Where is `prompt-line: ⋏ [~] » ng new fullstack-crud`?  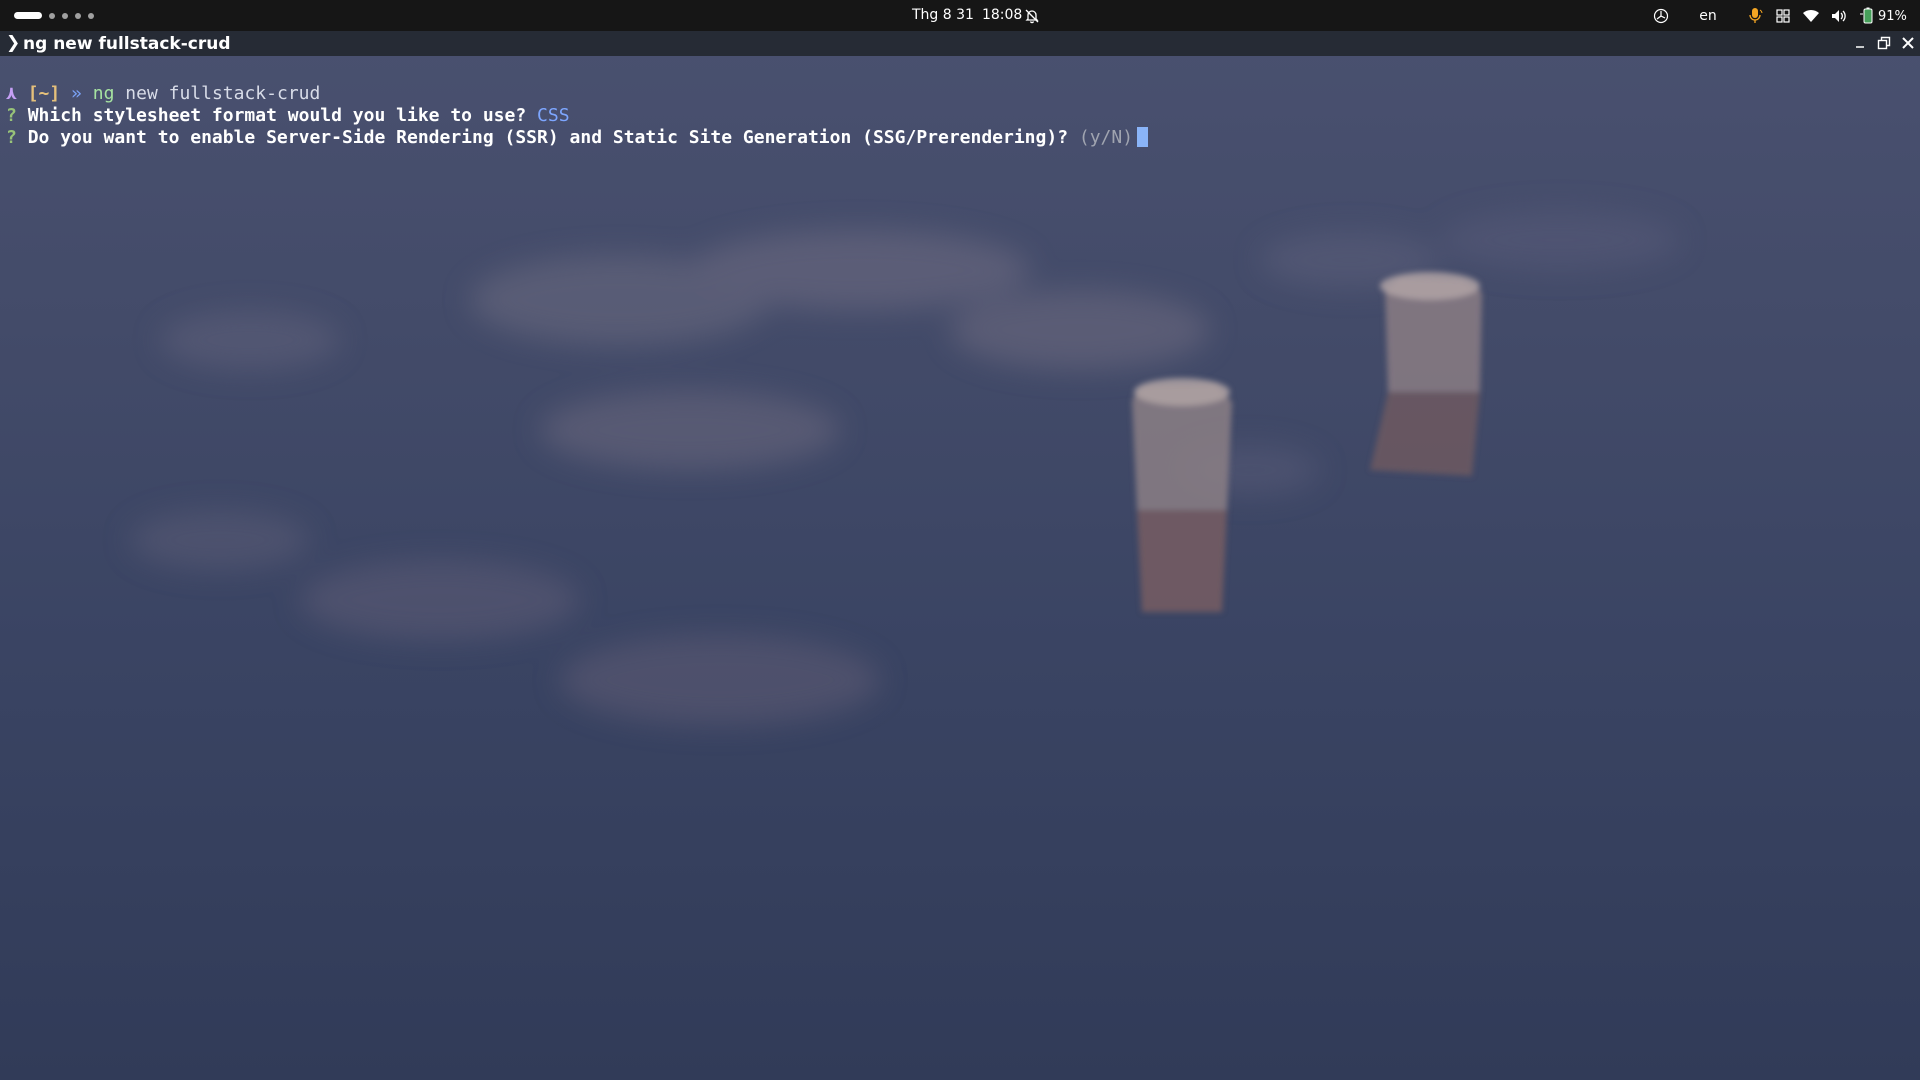 prompt-line: ⋏ [~] » ng new fullstack-crud is located at coordinates (163, 94).